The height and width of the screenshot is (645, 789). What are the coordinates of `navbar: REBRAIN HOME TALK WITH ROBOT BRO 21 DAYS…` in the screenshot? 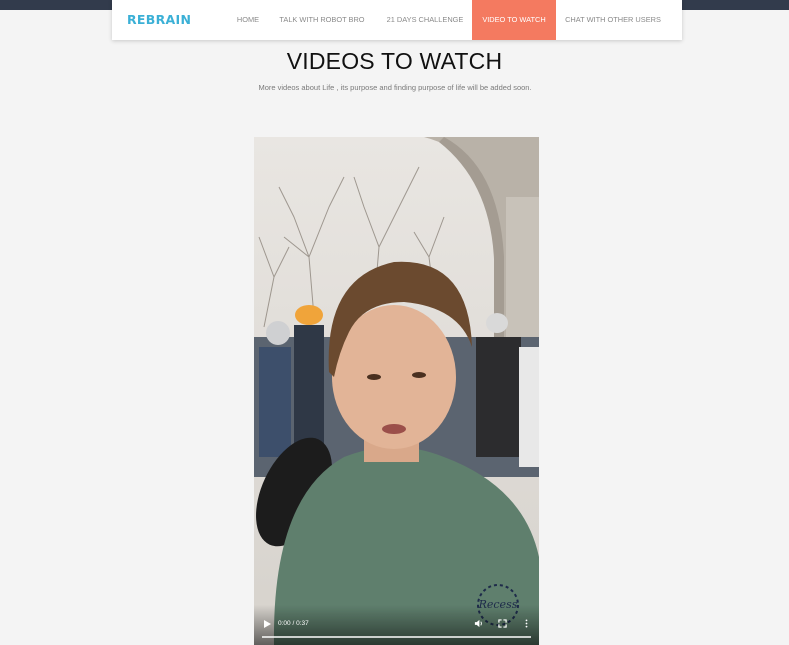 It's located at (397, 20).